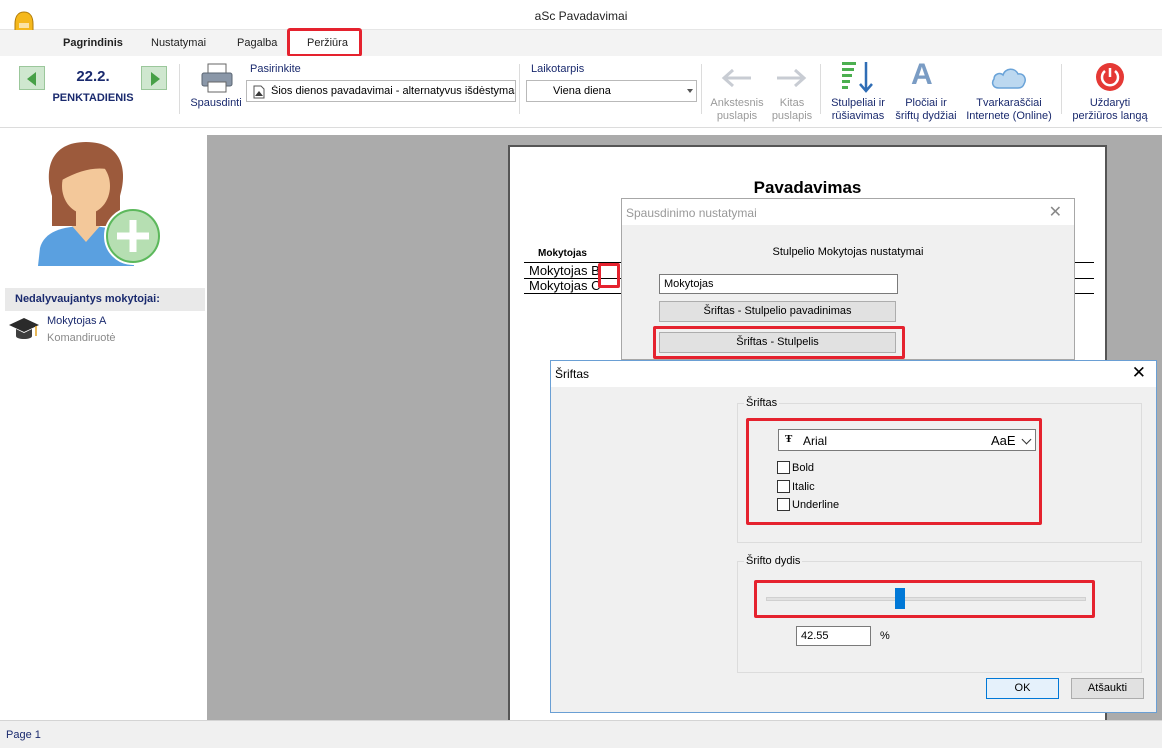  Describe the element at coordinates (581, 734) in the screenshot. I see `status-bar: Page 1` at that location.